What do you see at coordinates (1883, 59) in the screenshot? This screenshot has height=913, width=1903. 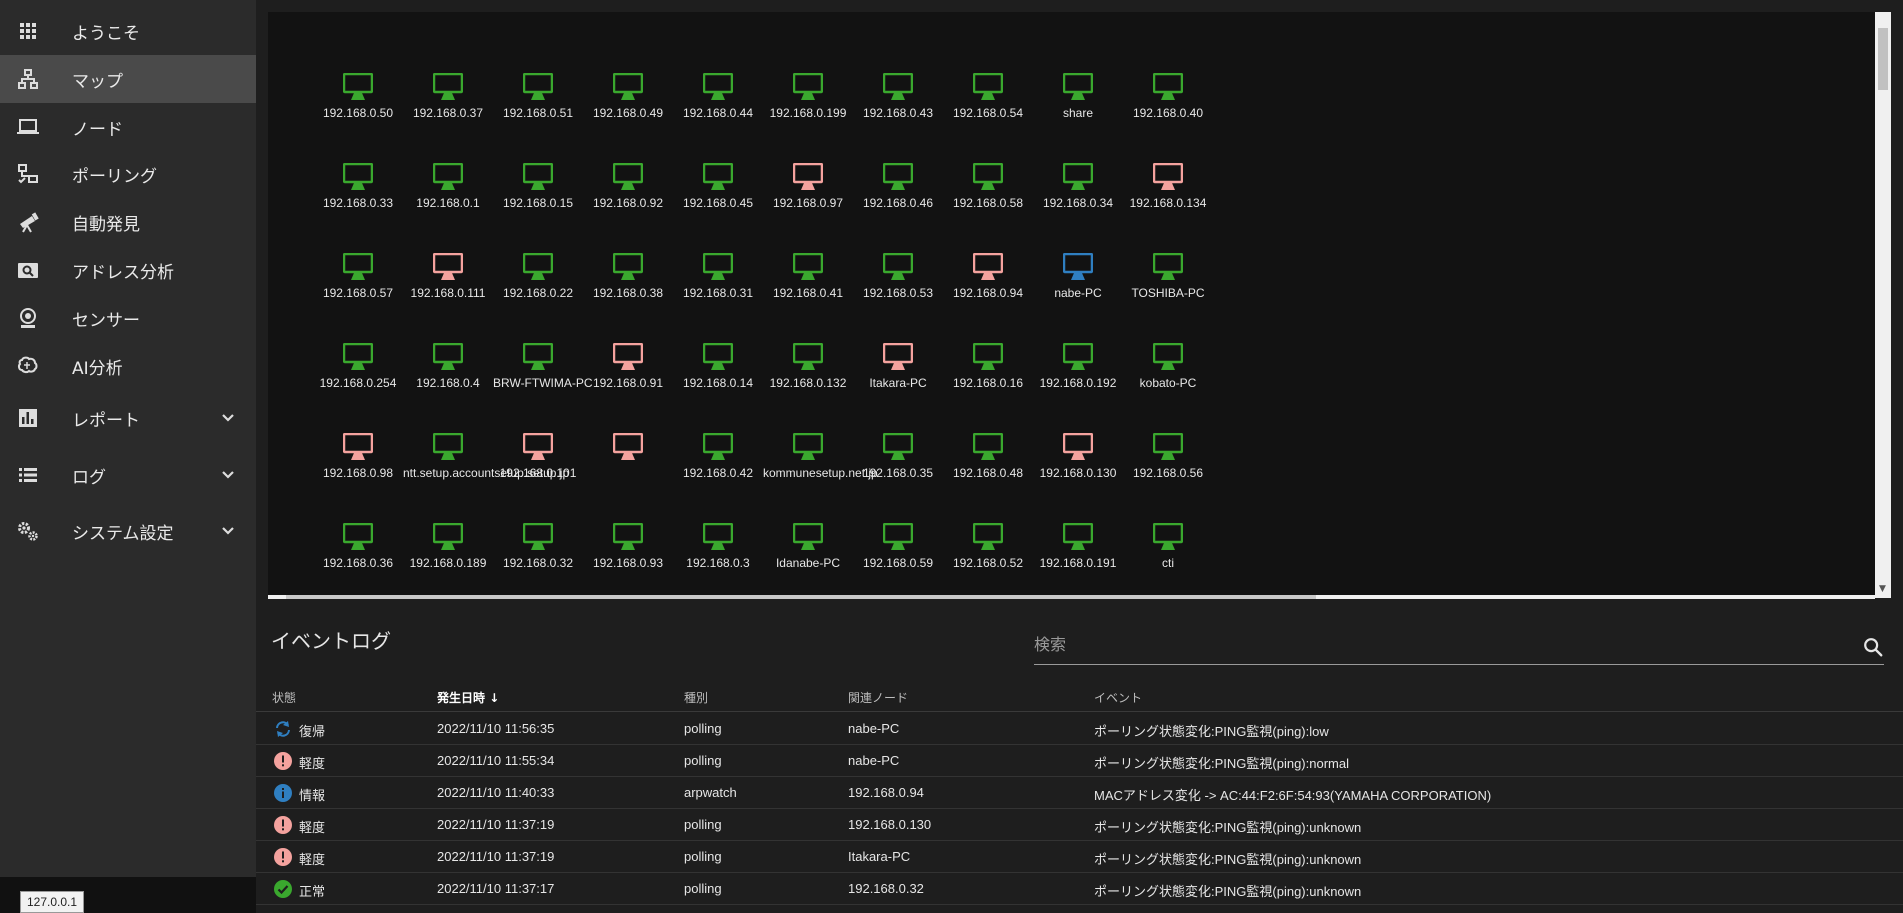 I see `map-vertical-scroll-thumb` at bounding box center [1883, 59].